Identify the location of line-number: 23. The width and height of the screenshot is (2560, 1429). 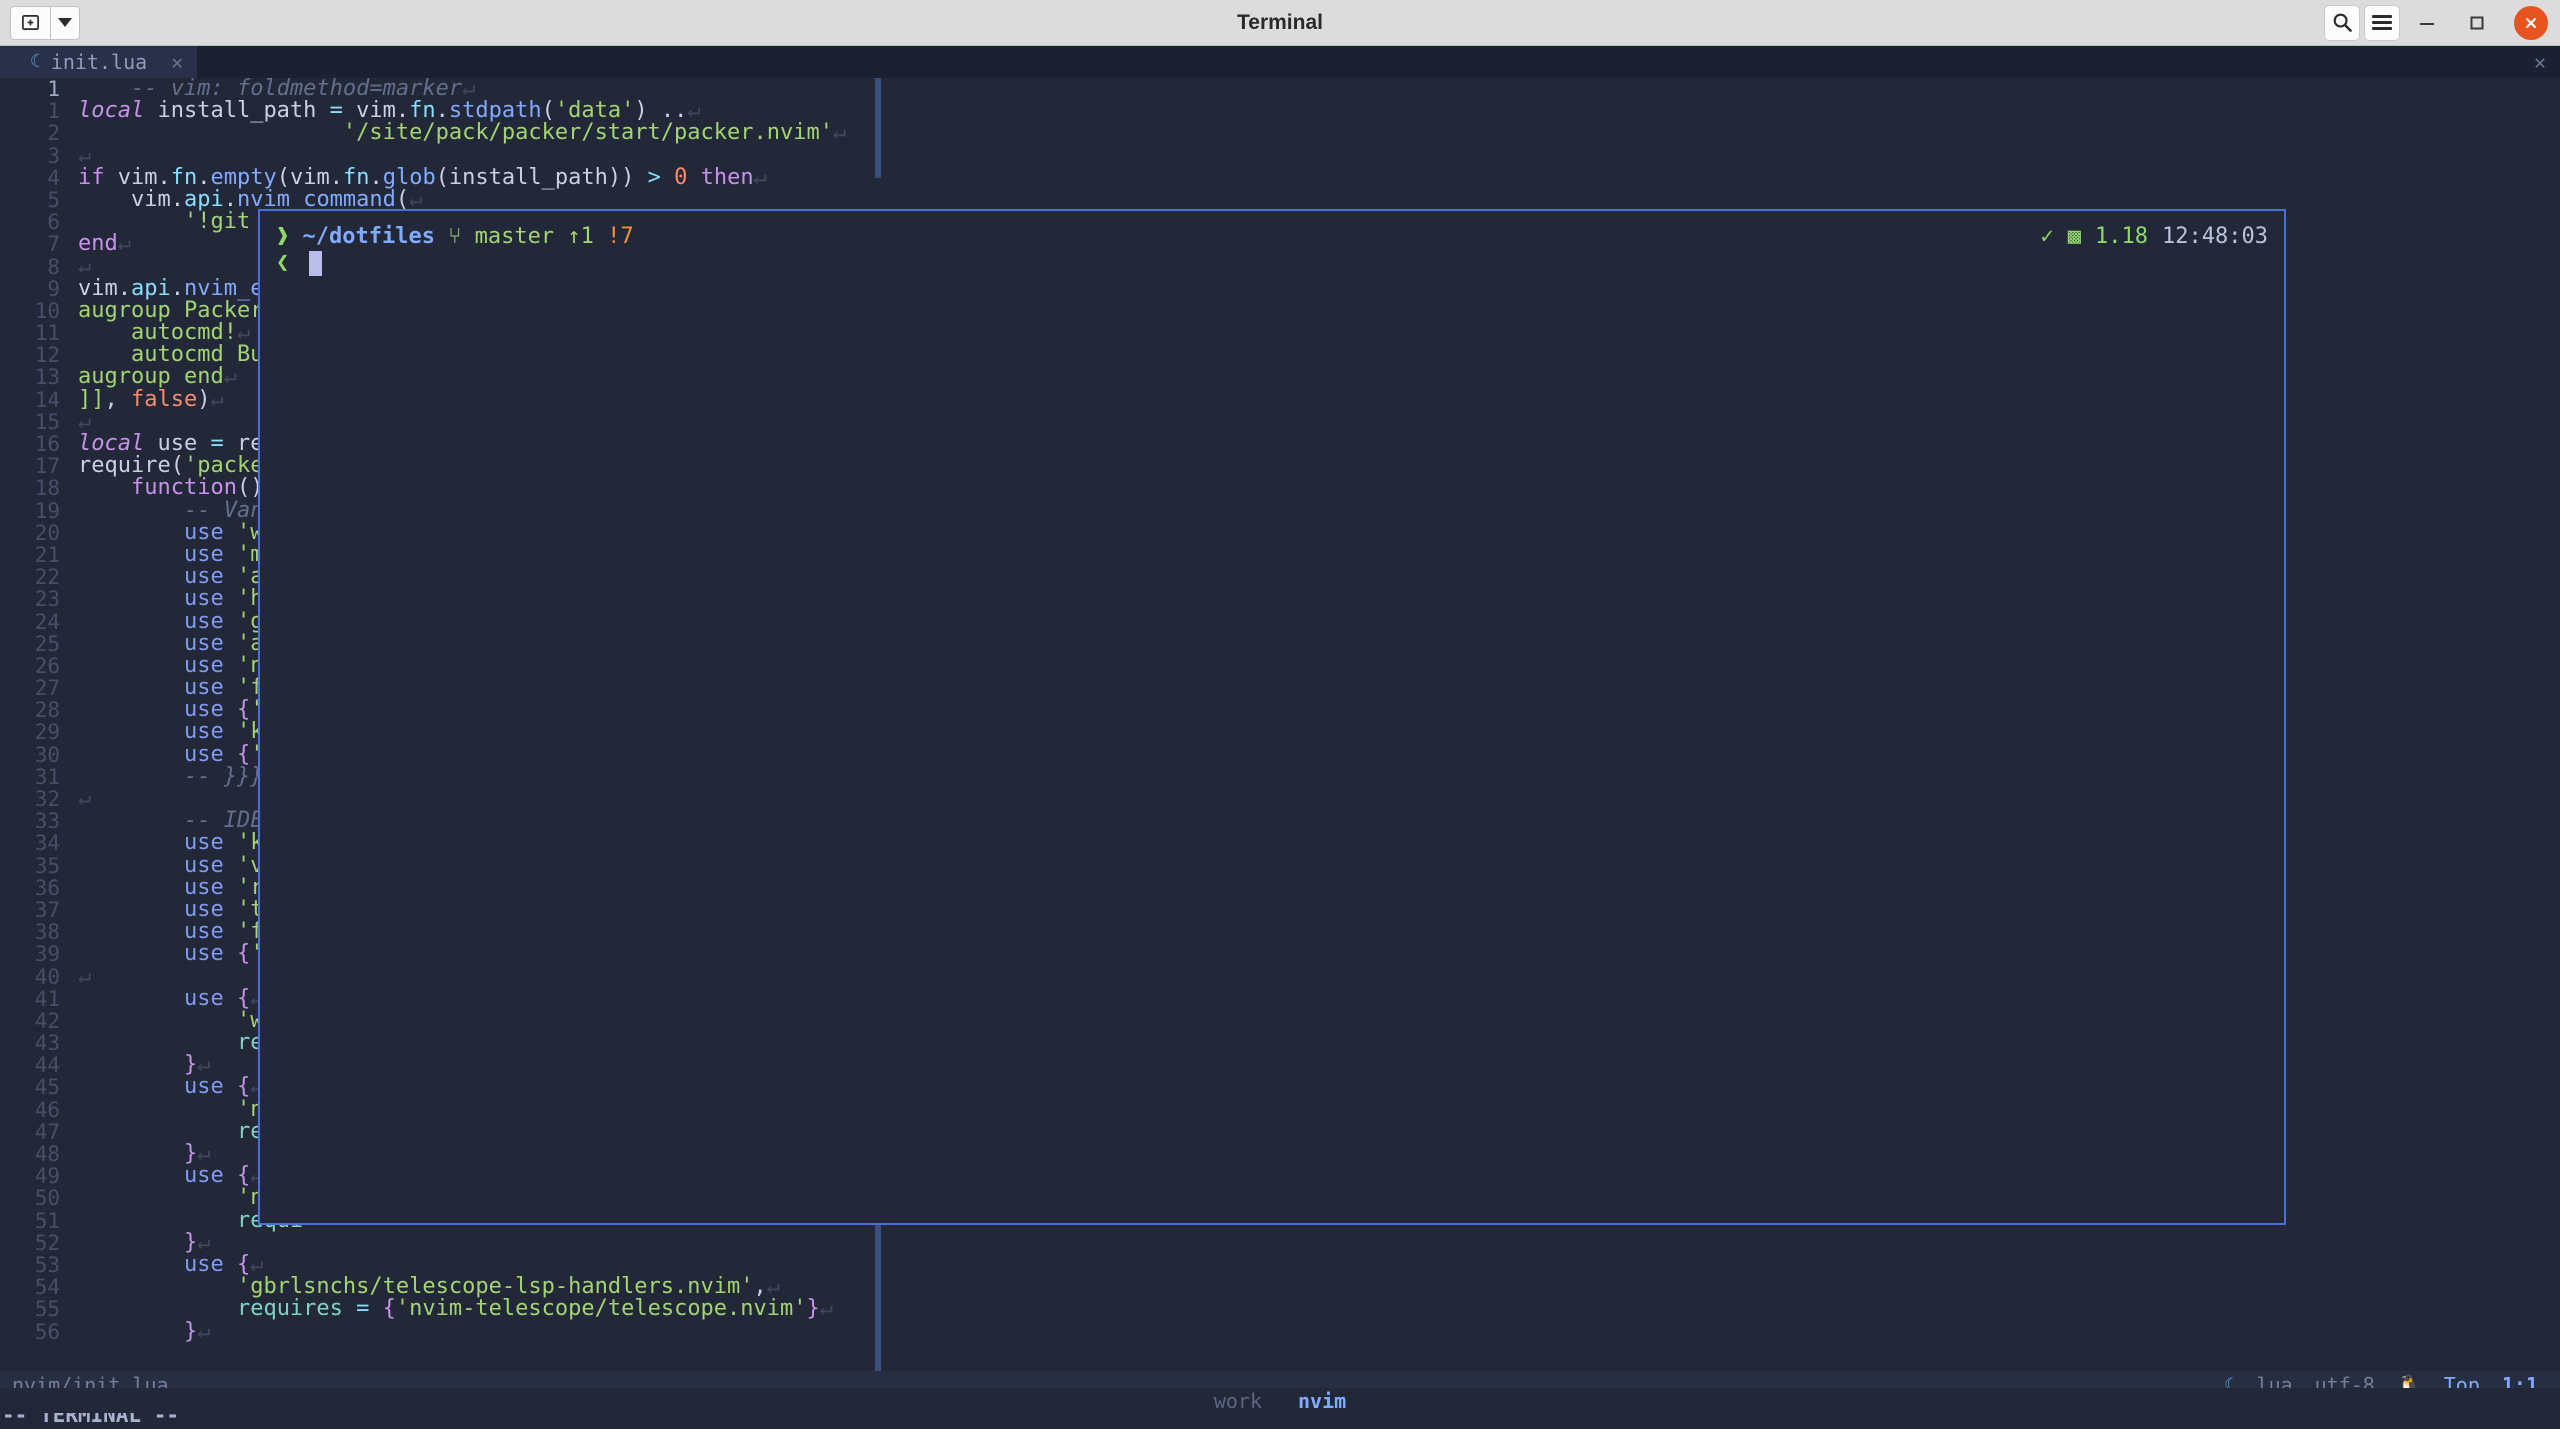
(47, 599).